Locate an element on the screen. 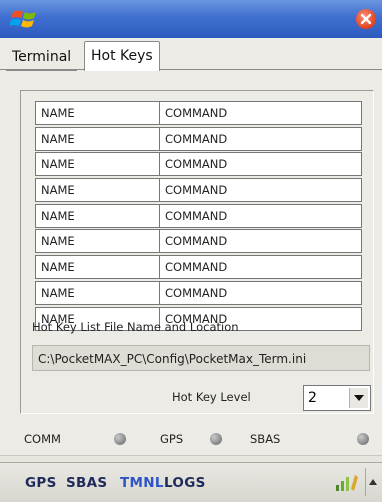  dropdown-button is located at coordinates (358, 398).